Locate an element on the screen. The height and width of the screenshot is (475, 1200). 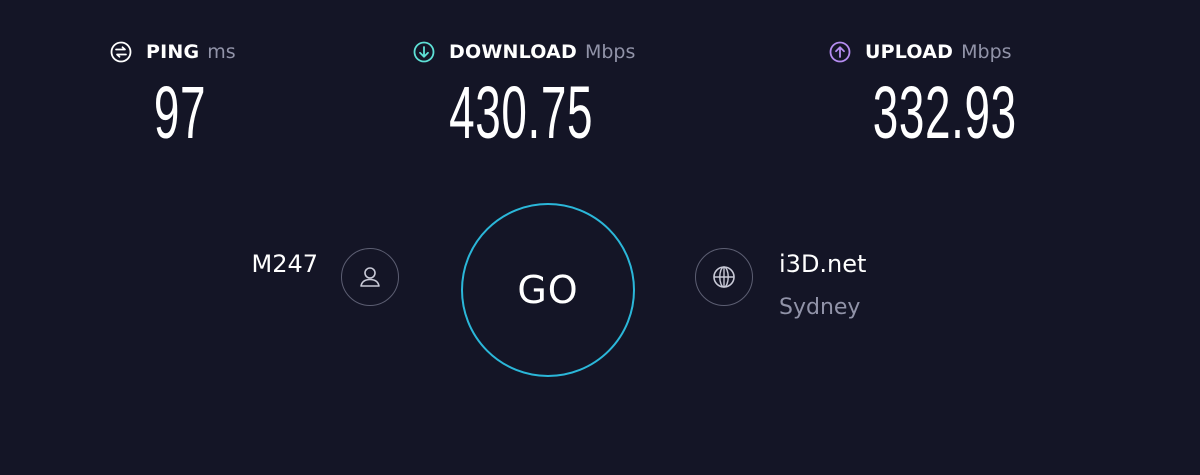
ping-icon is located at coordinates (121, 52).